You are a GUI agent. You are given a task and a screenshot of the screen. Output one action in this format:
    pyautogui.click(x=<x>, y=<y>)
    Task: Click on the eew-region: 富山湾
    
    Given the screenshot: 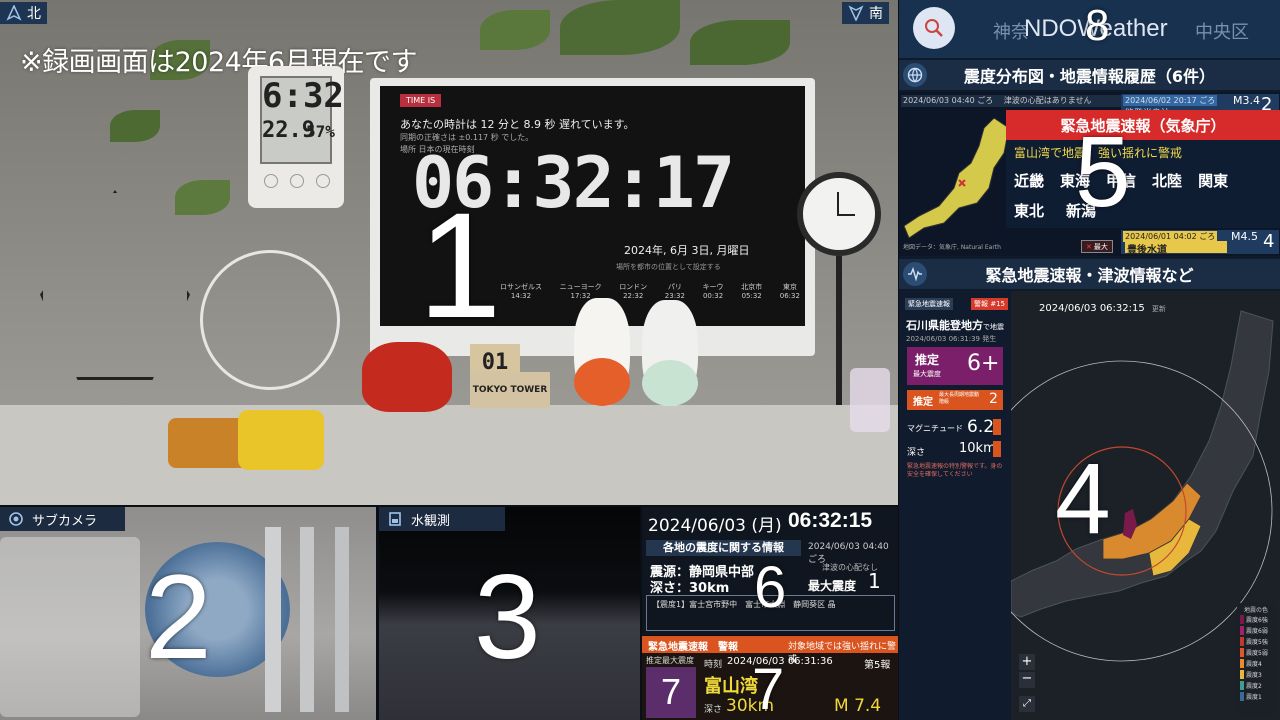 What is the action you would take?
    pyautogui.click(x=731, y=686)
    